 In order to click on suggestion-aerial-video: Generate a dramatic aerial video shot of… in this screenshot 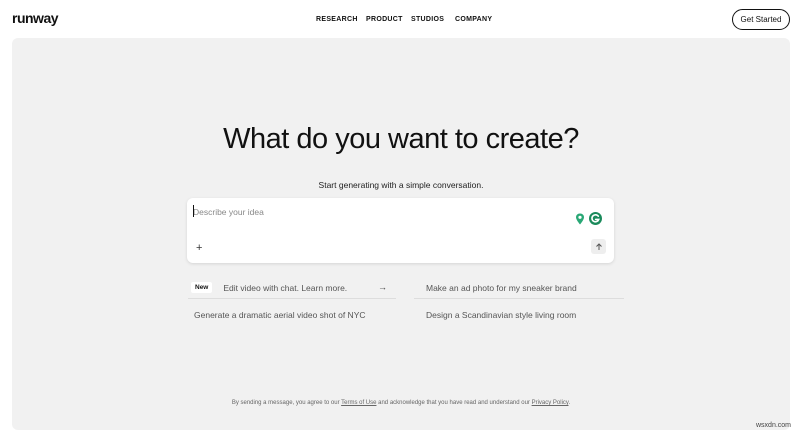, I will do `click(292, 315)`.